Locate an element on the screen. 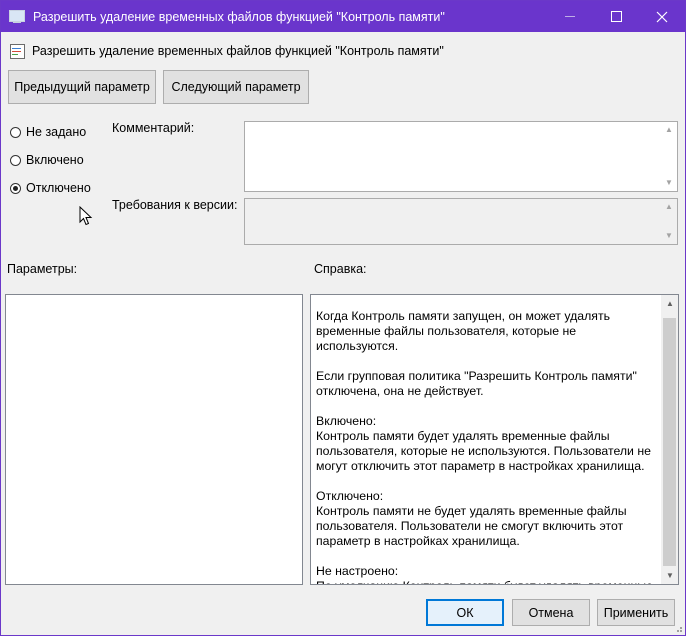  minimize-button is located at coordinates (570, 16).